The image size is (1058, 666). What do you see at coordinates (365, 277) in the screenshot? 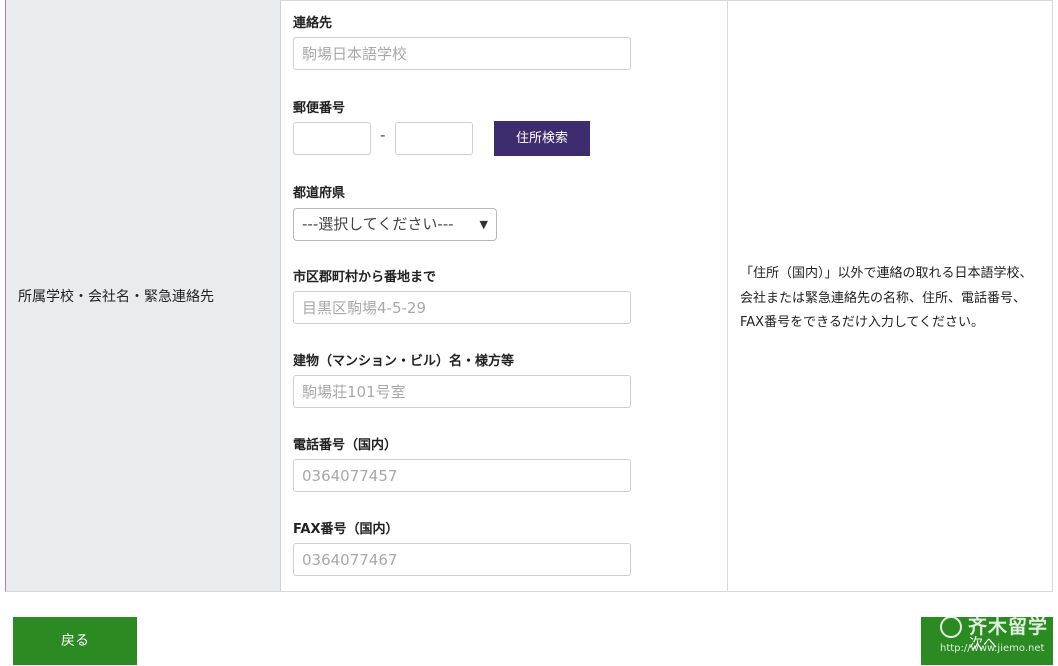
I see `city-label: 市区郡町村から番地まで` at bounding box center [365, 277].